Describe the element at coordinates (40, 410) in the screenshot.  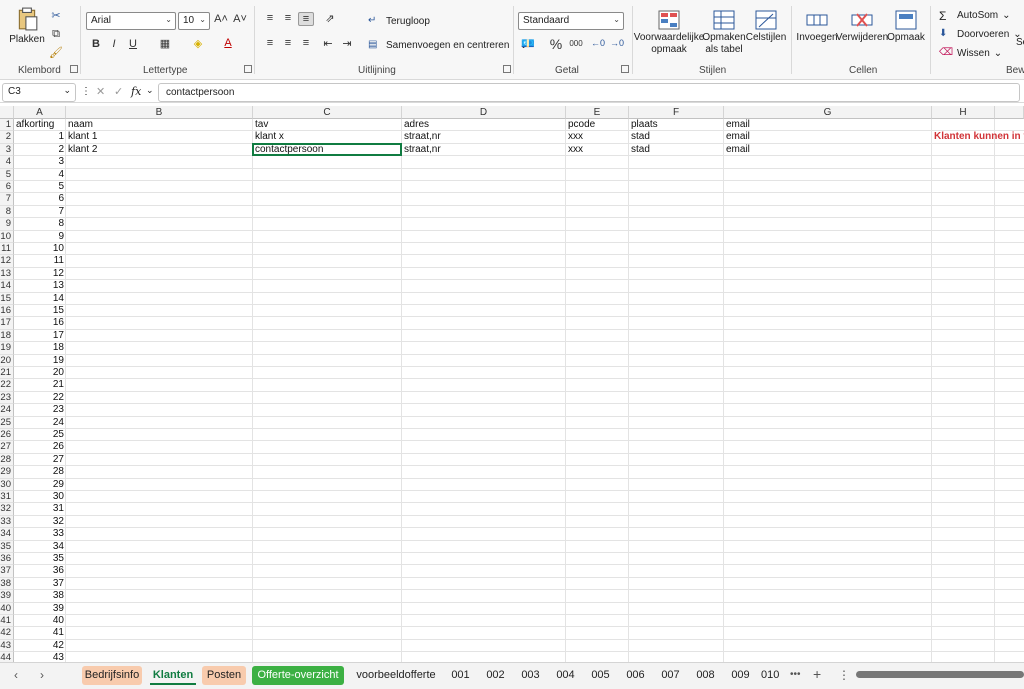
I see `cell-a24: 23` at that location.